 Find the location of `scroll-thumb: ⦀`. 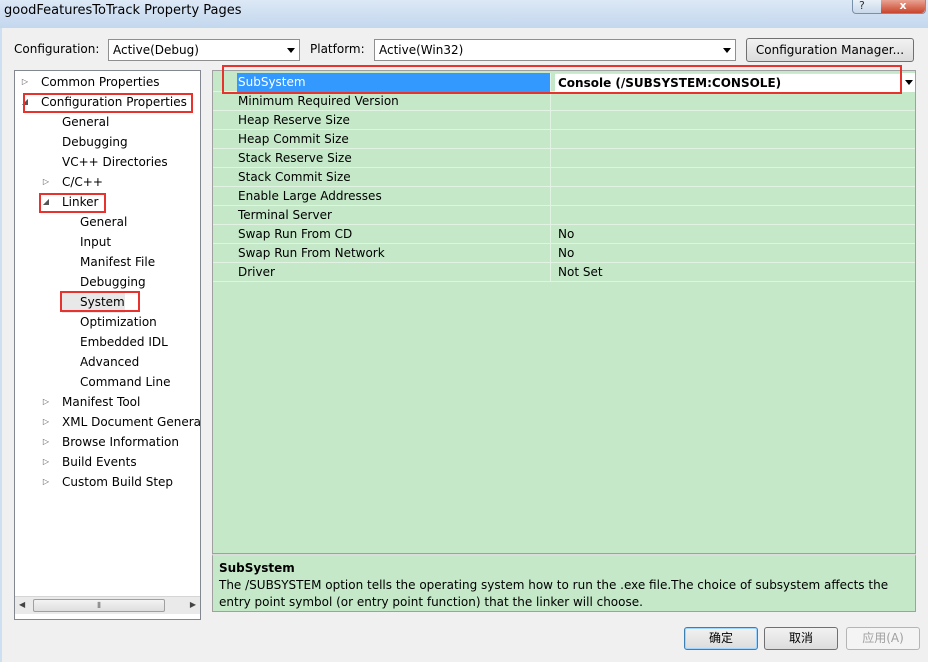

scroll-thumb: ⦀ is located at coordinates (99, 605).